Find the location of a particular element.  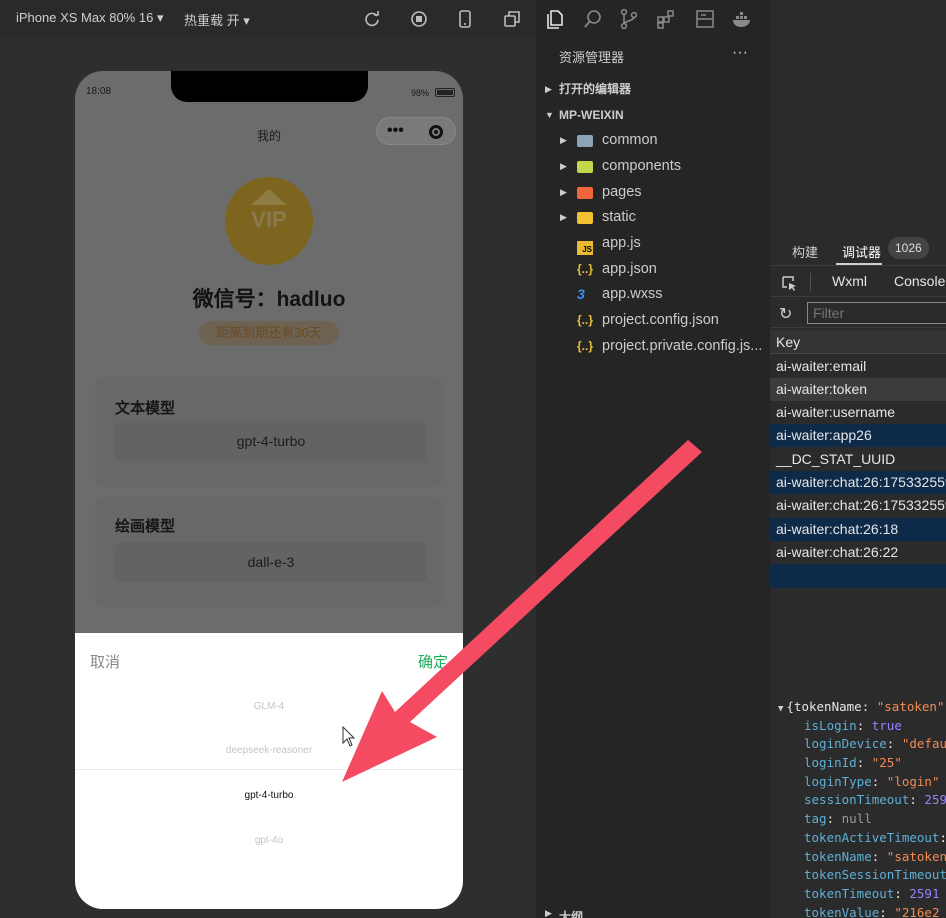

json-line: tokenSessionTimeout is located at coordinates (858, 875).